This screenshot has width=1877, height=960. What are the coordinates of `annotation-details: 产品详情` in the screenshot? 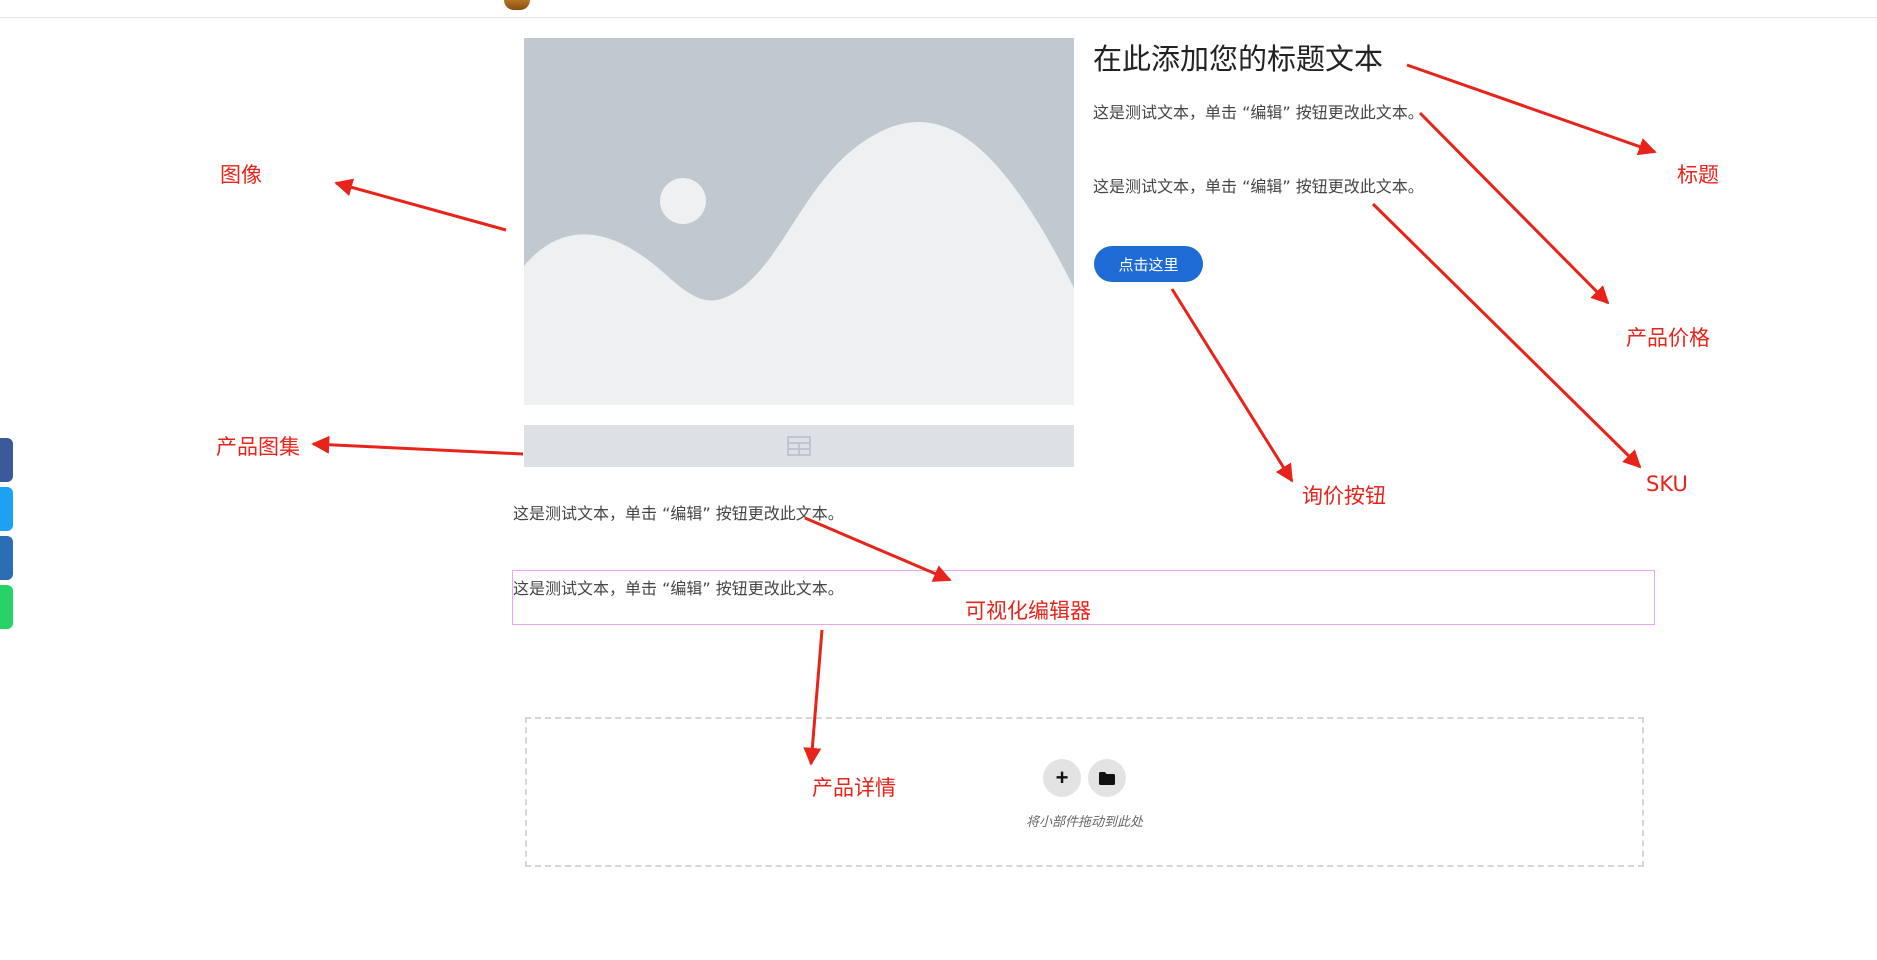 It's located at (854, 788).